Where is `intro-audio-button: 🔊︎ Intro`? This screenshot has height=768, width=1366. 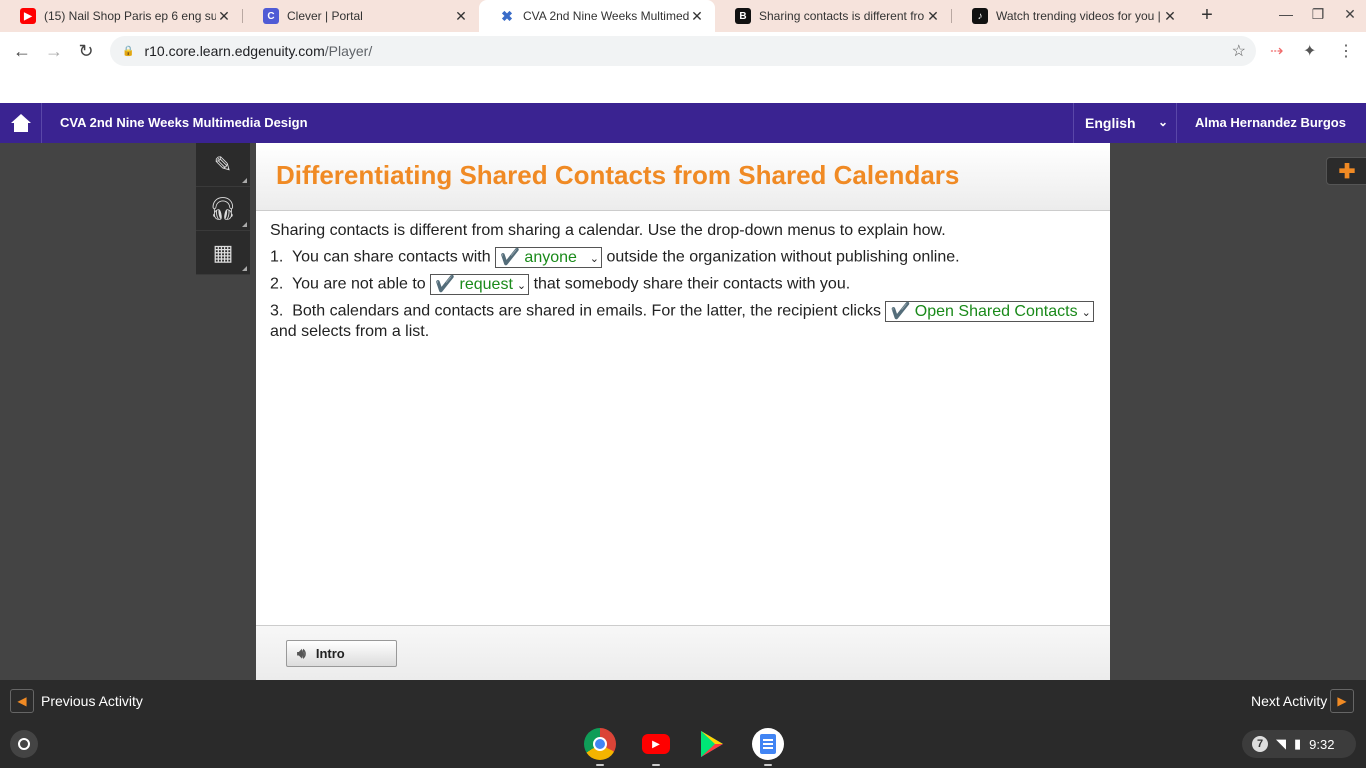 intro-audio-button: 🔊︎ Intro is located at coordinates (341, 653).